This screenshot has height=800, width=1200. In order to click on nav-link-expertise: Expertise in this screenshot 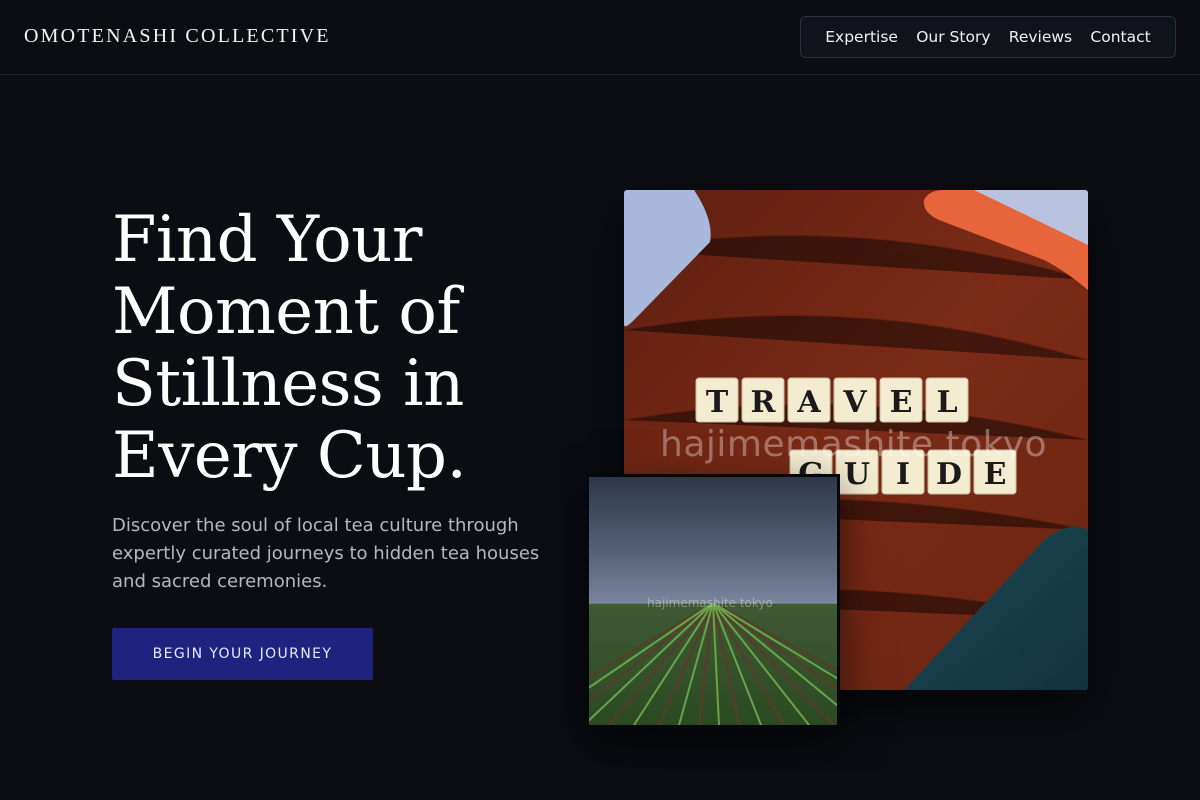, I will do `click(861, 37)`.